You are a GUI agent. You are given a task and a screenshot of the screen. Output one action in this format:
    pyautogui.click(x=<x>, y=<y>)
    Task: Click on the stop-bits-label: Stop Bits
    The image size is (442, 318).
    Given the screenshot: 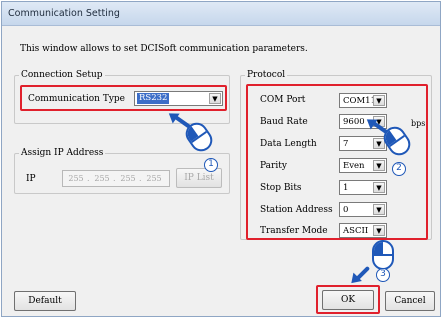 What is the action you would take?
    pyautogui.click(x=281, y=188)
    